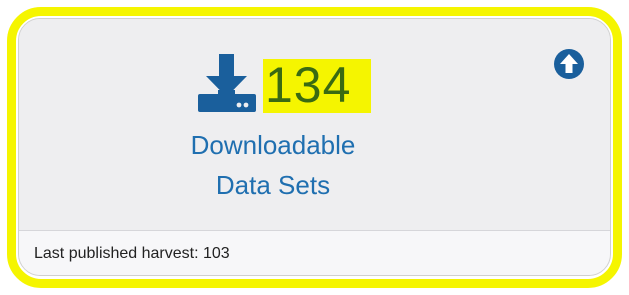 The width and height of the screenshot is (629, 295). What do you see at coordinates (273, 185) in the screenshot?
I see `card-label-line2: Data Sets` at bounding box center [273, 185].